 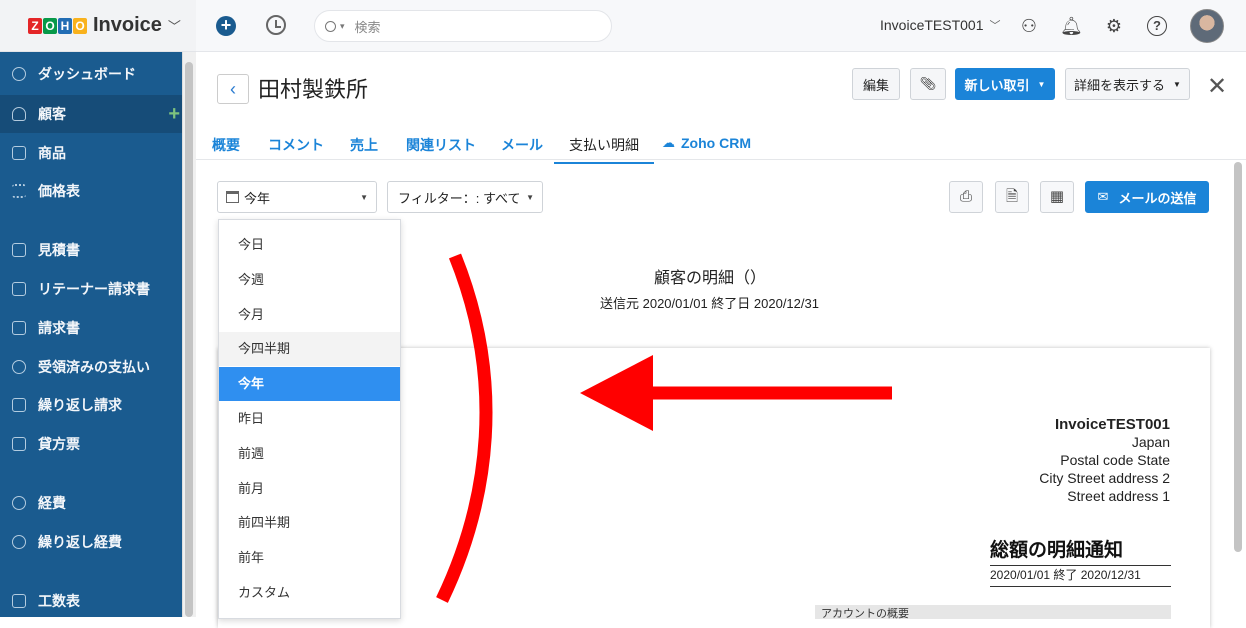 What do you see at coordinates (604, 149) in the screenshot?
I see `tab-statement: 支払い明細` at bounding box center [604, 149].